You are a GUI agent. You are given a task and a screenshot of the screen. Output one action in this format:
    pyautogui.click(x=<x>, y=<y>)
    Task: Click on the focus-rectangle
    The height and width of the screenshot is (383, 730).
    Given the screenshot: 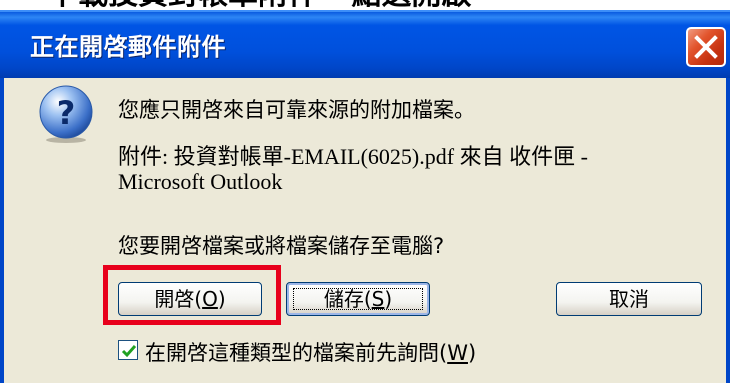 What is the action you would take?
    pyautogui.click(x=358, y=299)
    